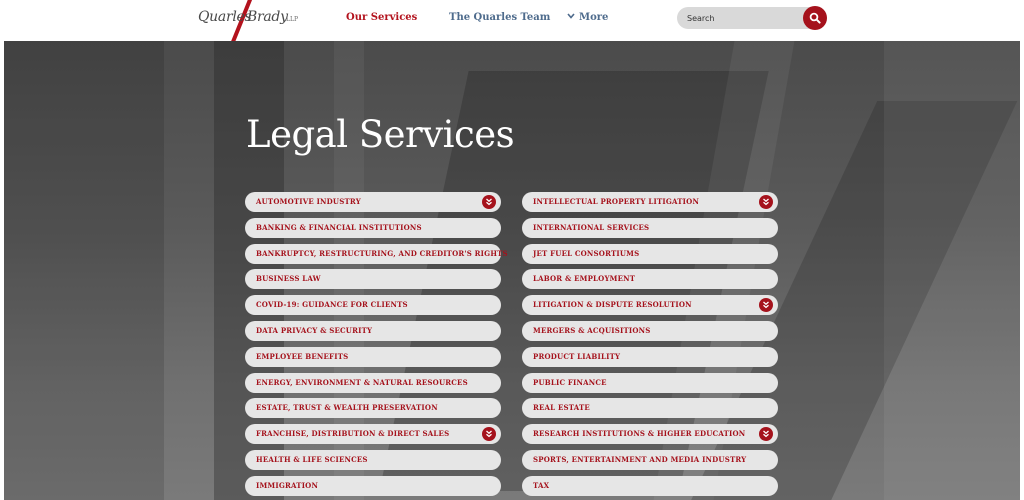 Image resolution: width=1024 pixels, height=500 pixels. What do you see at coordinates (592, 330) in the screenshot?
I see `service-item-label: MERGERS & ACQUISITIONS` at bounding box center [592, 330].